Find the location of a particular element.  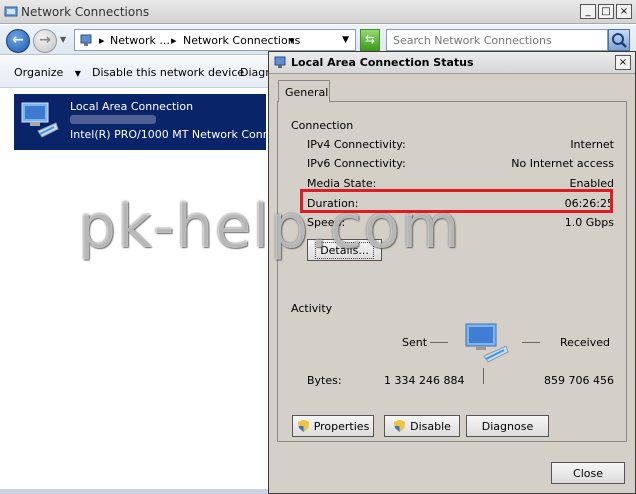

arrow-right-icon: → is located at coordinates (45, 40).